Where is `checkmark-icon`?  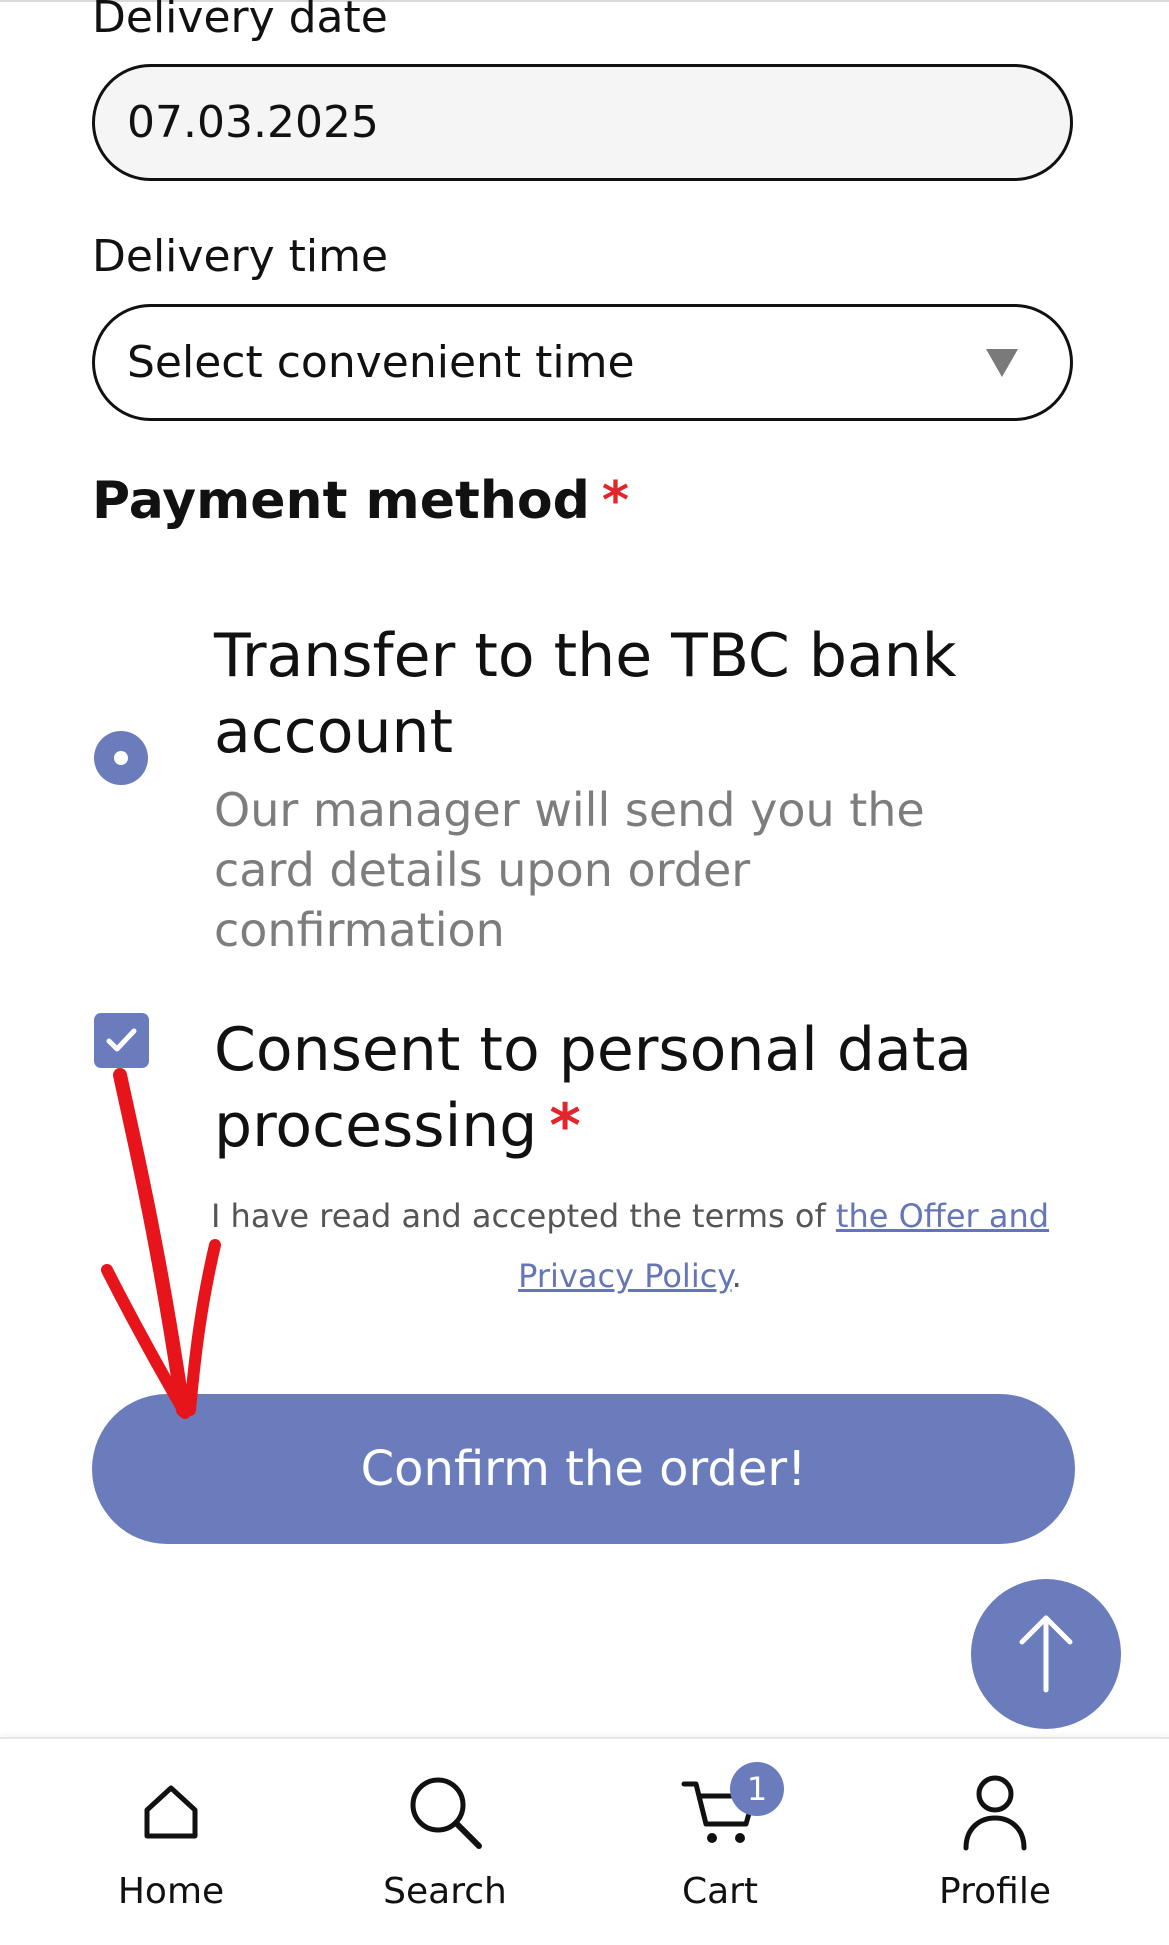
checkmark-icon is located at coordinates (121, 1040).